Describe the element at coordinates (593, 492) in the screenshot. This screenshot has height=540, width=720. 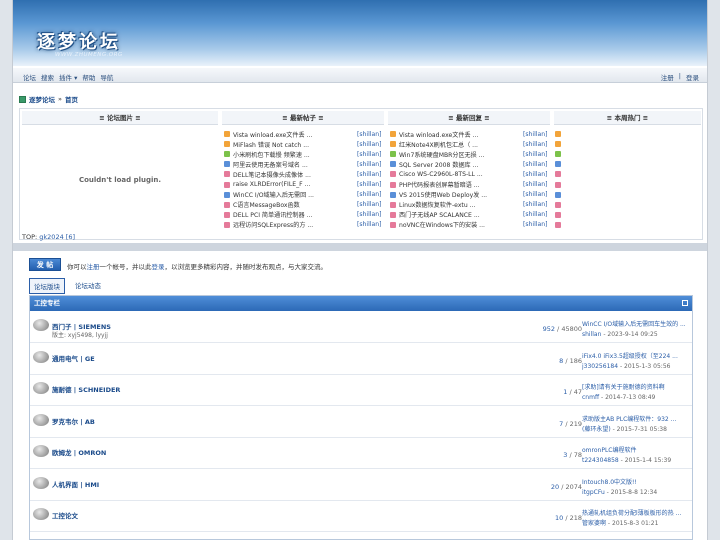
I see `last-post-user: itgpCFu` at that location.